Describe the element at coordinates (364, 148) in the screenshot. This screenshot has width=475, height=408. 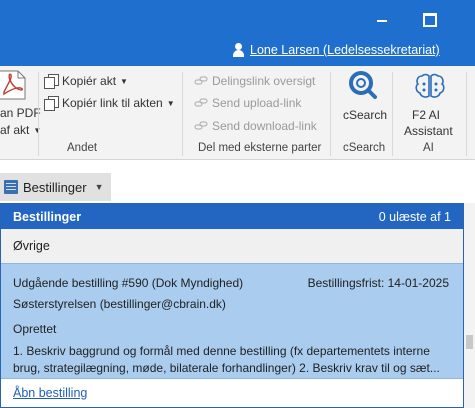
I see `group-label-csearch: cSearch` at that location.